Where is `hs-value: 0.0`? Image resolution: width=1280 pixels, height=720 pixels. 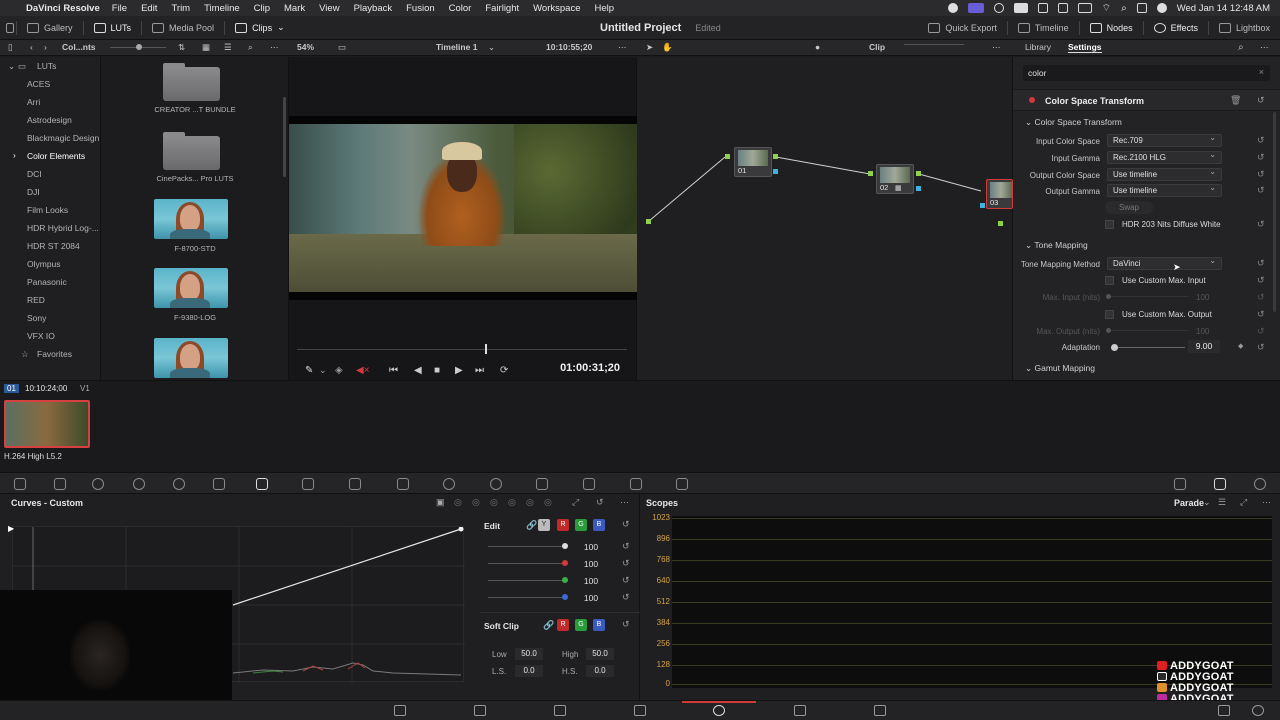 hs-value: 0.0 is located at coordinates (600, 671).